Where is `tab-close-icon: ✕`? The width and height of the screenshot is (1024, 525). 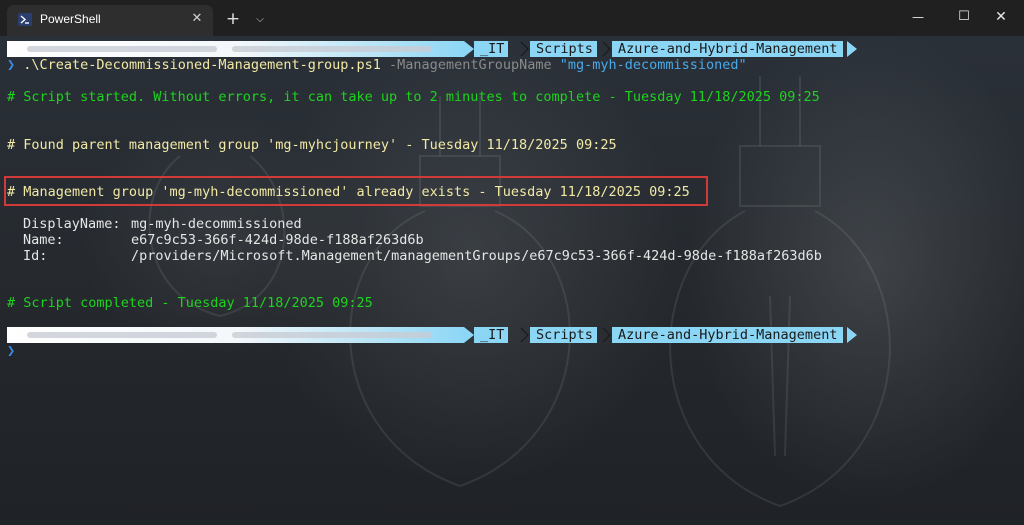
tab-close-icon: ✕ is located at coordinates (197, 19).